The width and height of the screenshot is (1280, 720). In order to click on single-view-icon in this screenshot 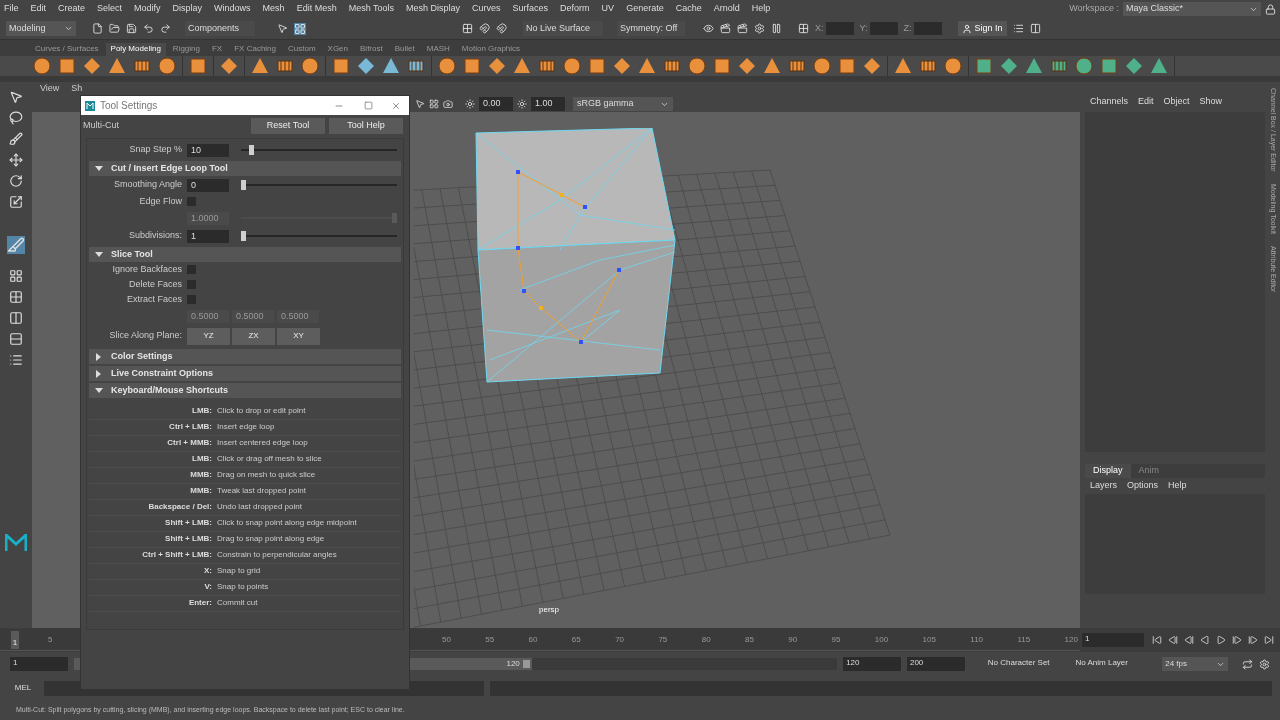, I will do `click(16, 276)`.